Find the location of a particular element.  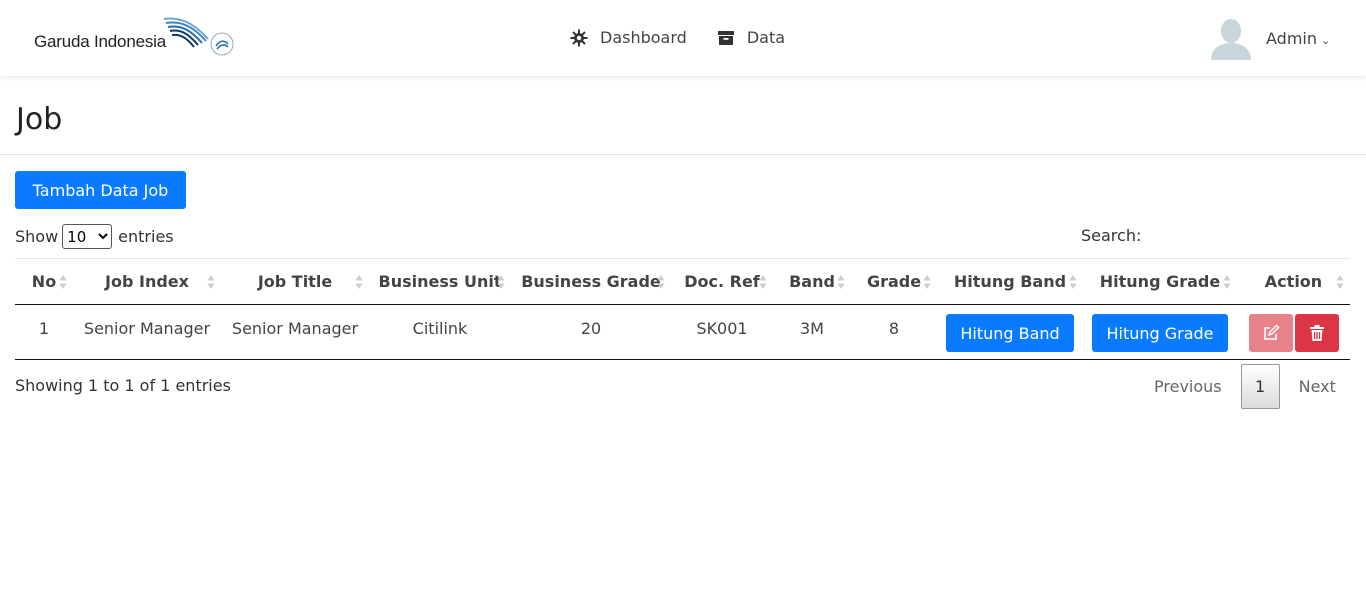

avatar-icon is located at coordinates (1231, 39).